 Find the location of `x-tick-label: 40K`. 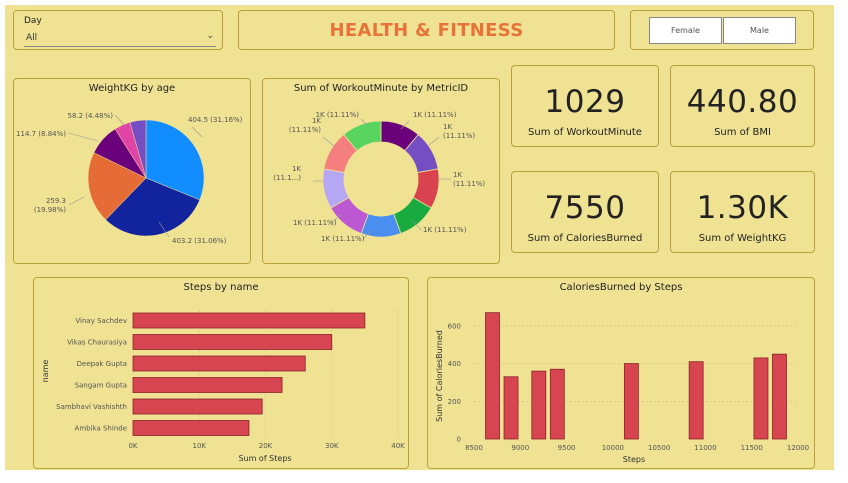

x-tick-label: 40K is located at coordinates (398, 446).